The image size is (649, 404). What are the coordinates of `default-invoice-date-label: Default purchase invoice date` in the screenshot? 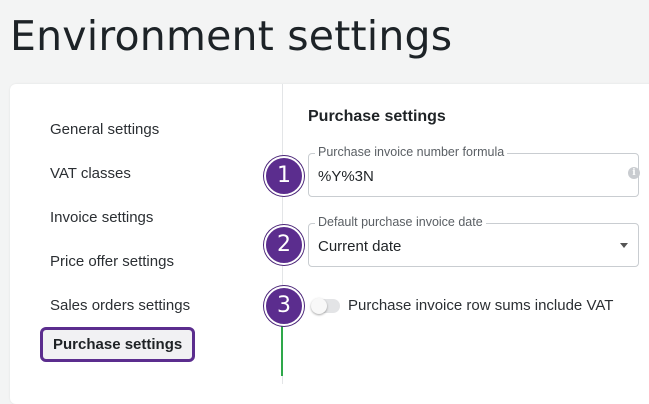 It's located at (400, 222).